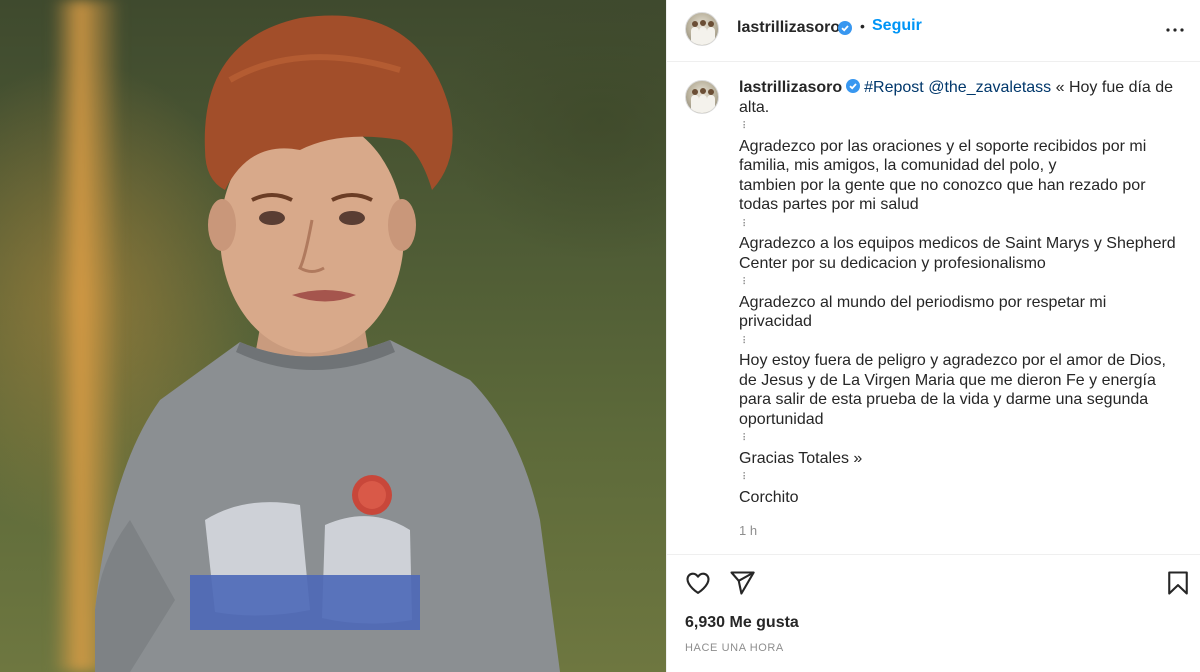 This screenshot has height=672, width=1200. I want to click on post-timestamp: HACE UNA HORA, so click(734, 648).